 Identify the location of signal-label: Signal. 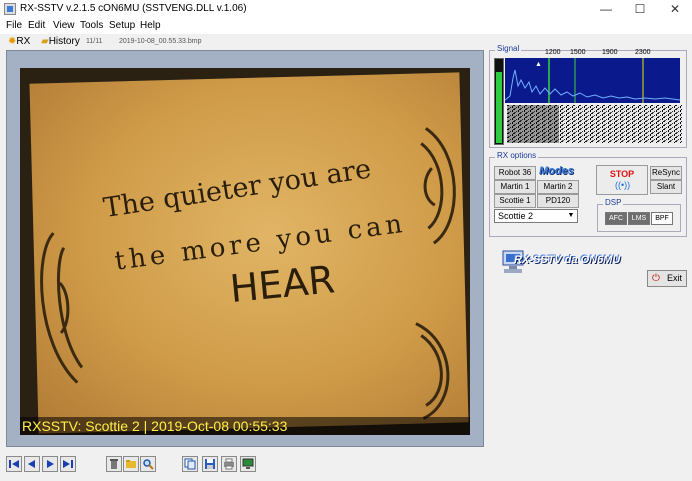
(508, 48).